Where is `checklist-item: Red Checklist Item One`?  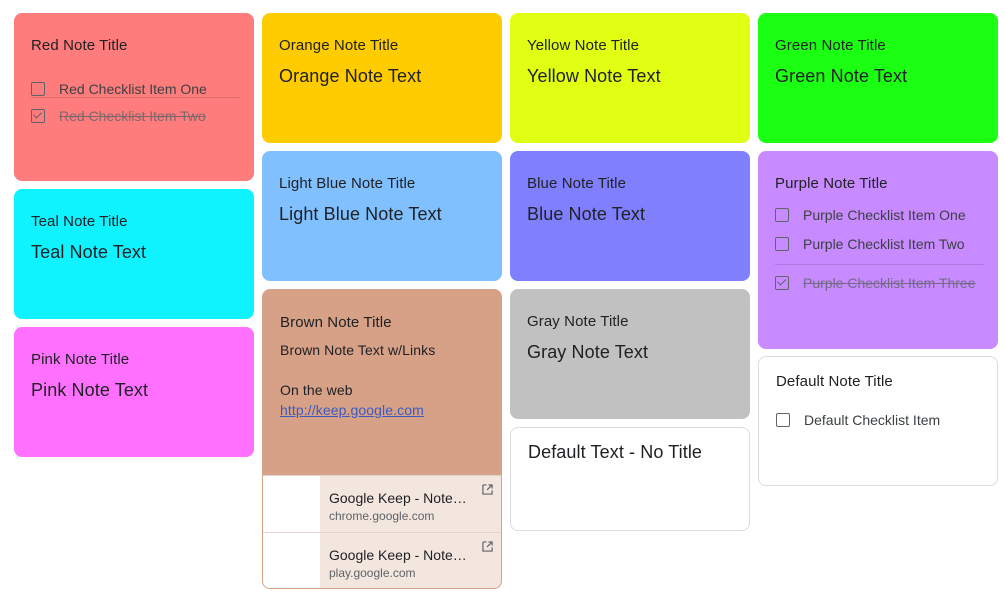 checklist-item: Red Checklist Item One is located at coordinates (119, 89).